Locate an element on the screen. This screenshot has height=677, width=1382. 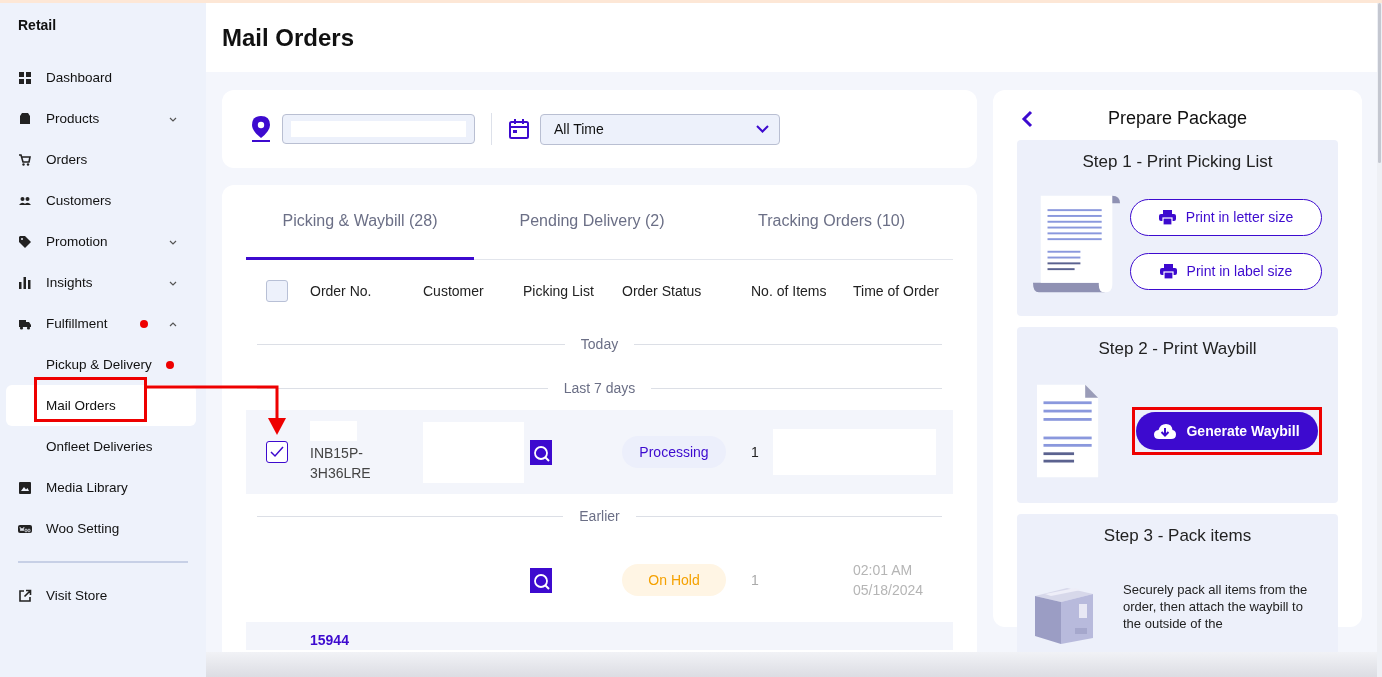
sidebar-item: Pickup & Delivery is located at coordinates (101, 364).